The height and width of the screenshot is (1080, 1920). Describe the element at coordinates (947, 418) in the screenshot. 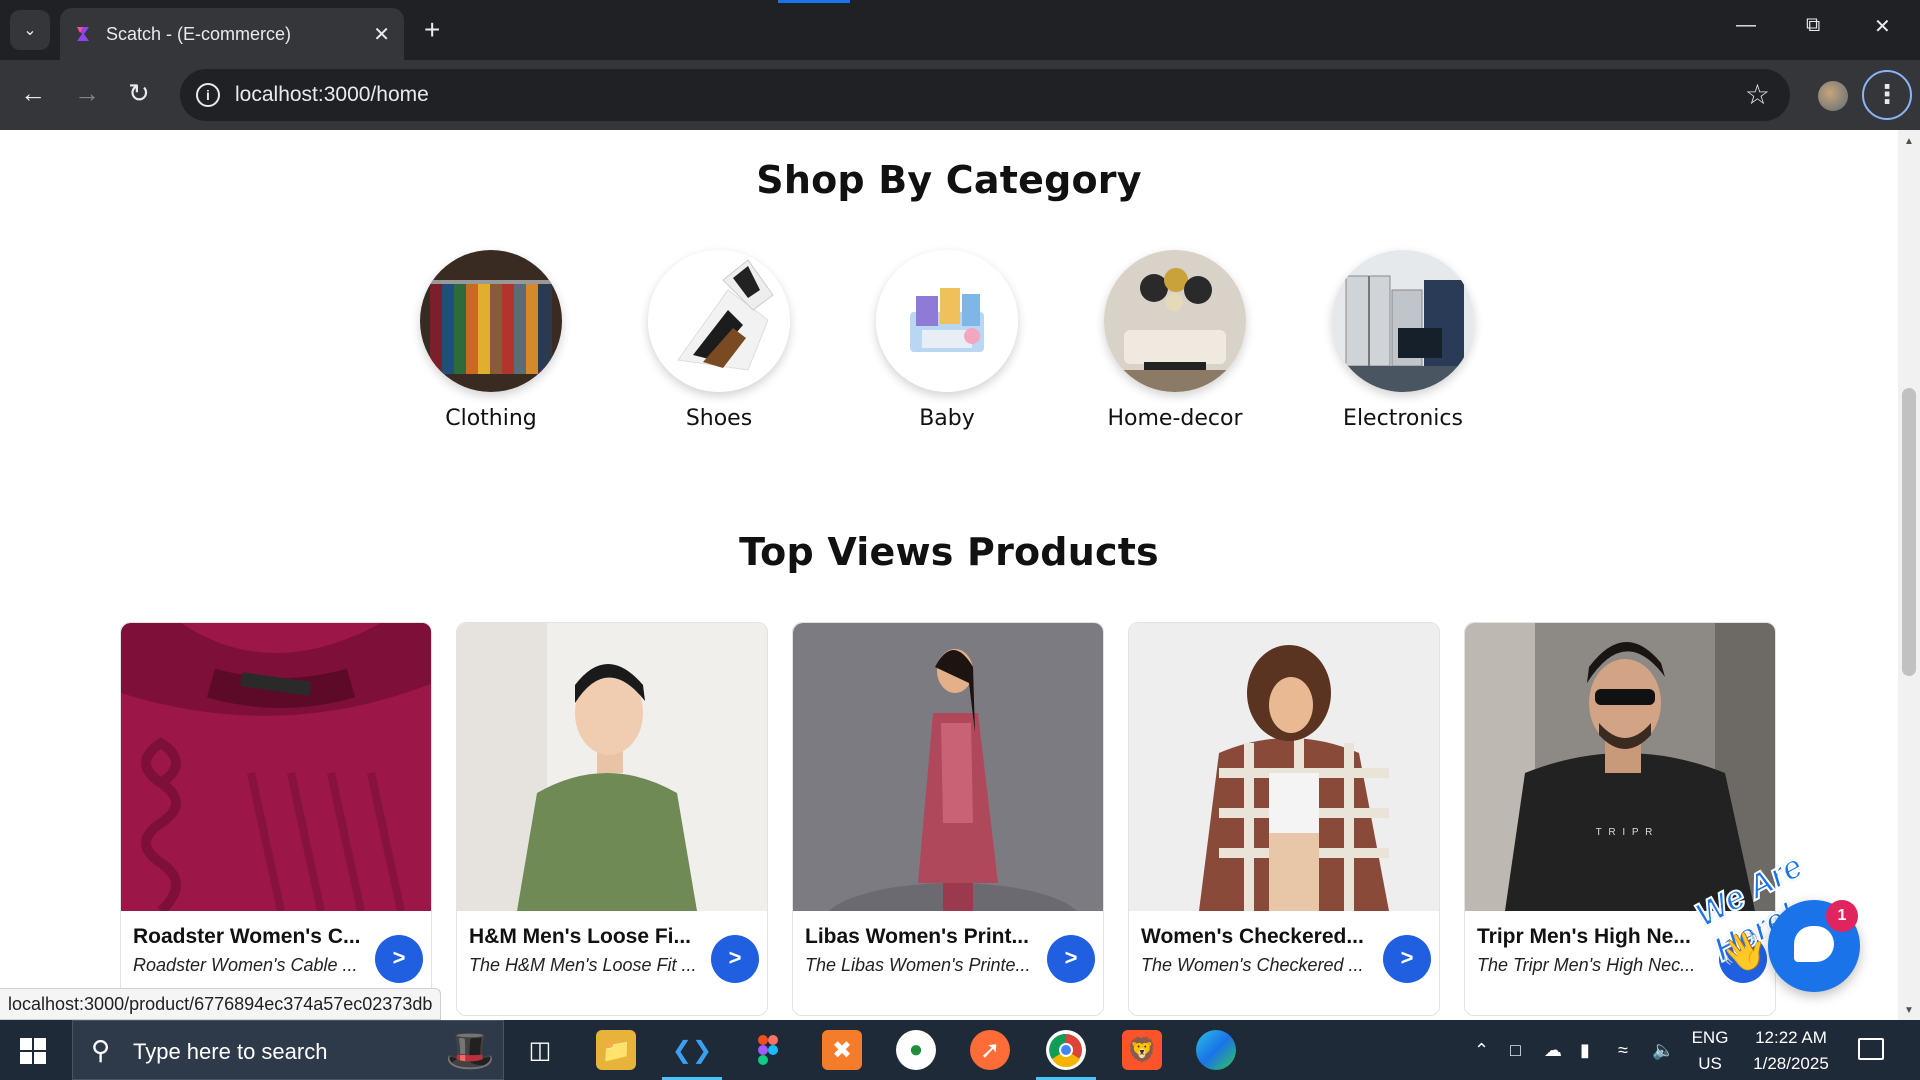

I see `category-label: Baby` at that location.